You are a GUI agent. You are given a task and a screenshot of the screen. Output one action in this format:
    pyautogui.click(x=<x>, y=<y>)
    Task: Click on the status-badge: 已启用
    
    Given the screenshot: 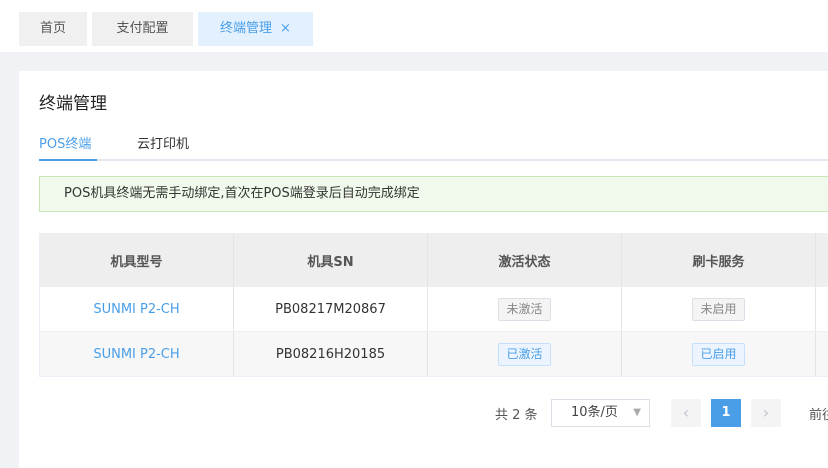 What is the action you would take?
    pyautogui.click(x=718, y=354)
    